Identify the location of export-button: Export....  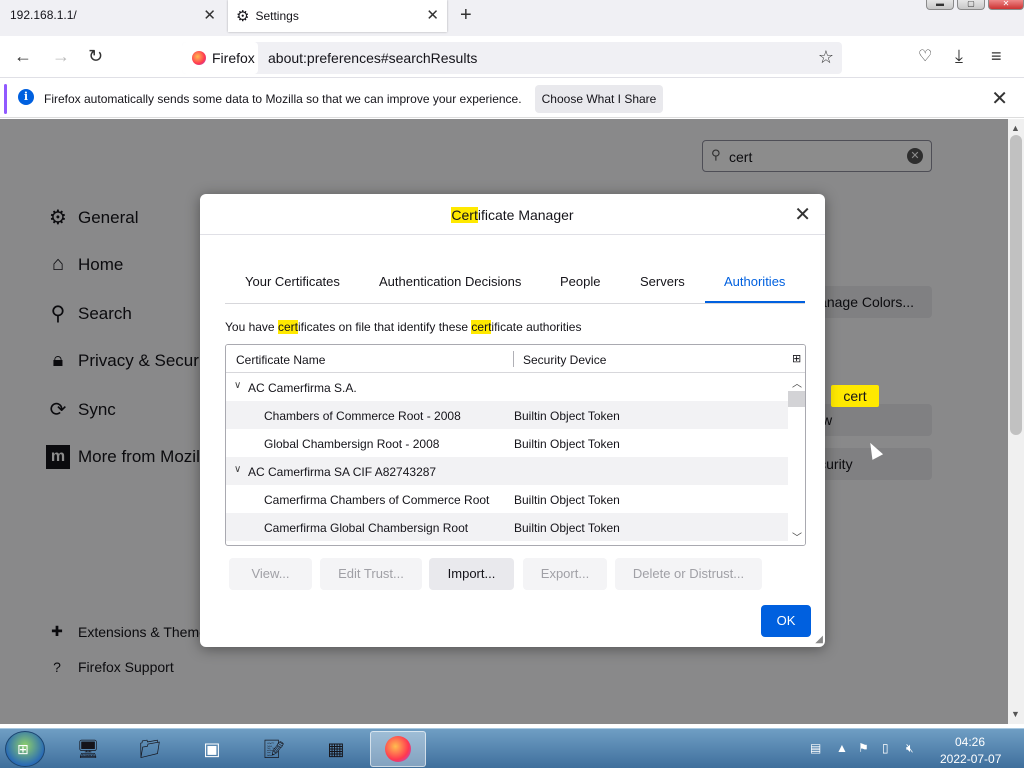
(565, 574).